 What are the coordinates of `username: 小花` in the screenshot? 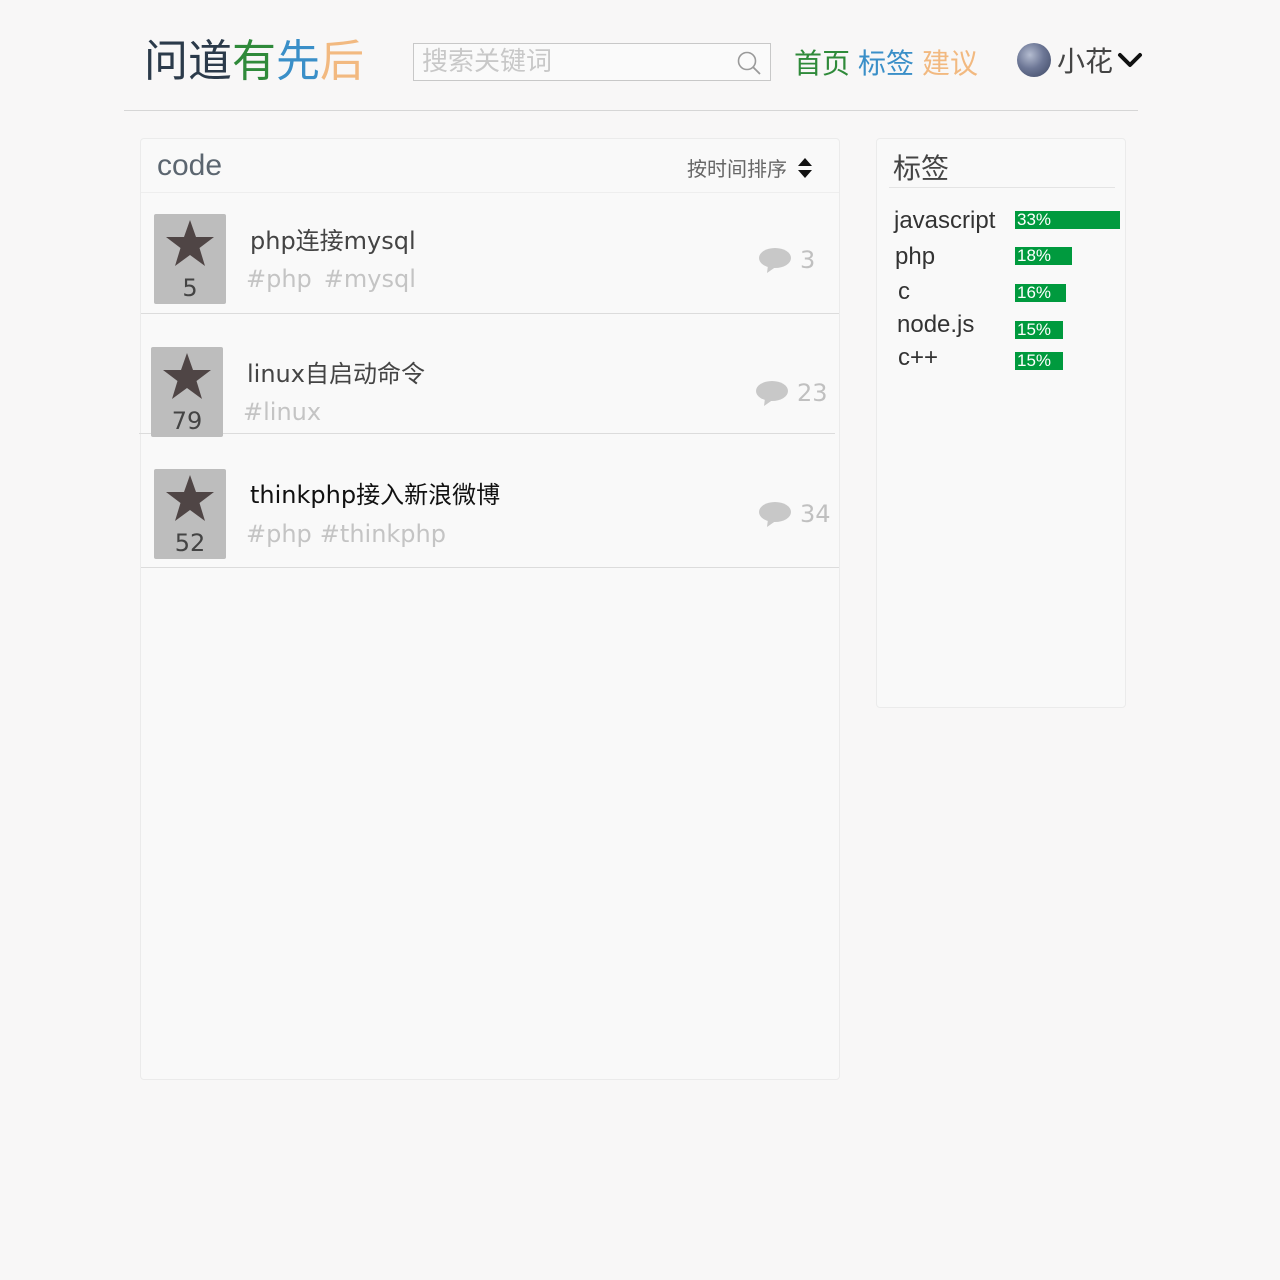 It's located at (1085, 61).